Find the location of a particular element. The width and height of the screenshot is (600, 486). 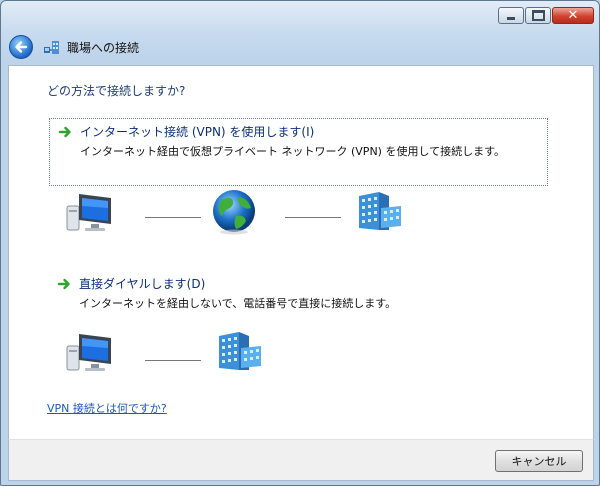

dialup-diagram is located at coordinates (170, 353).